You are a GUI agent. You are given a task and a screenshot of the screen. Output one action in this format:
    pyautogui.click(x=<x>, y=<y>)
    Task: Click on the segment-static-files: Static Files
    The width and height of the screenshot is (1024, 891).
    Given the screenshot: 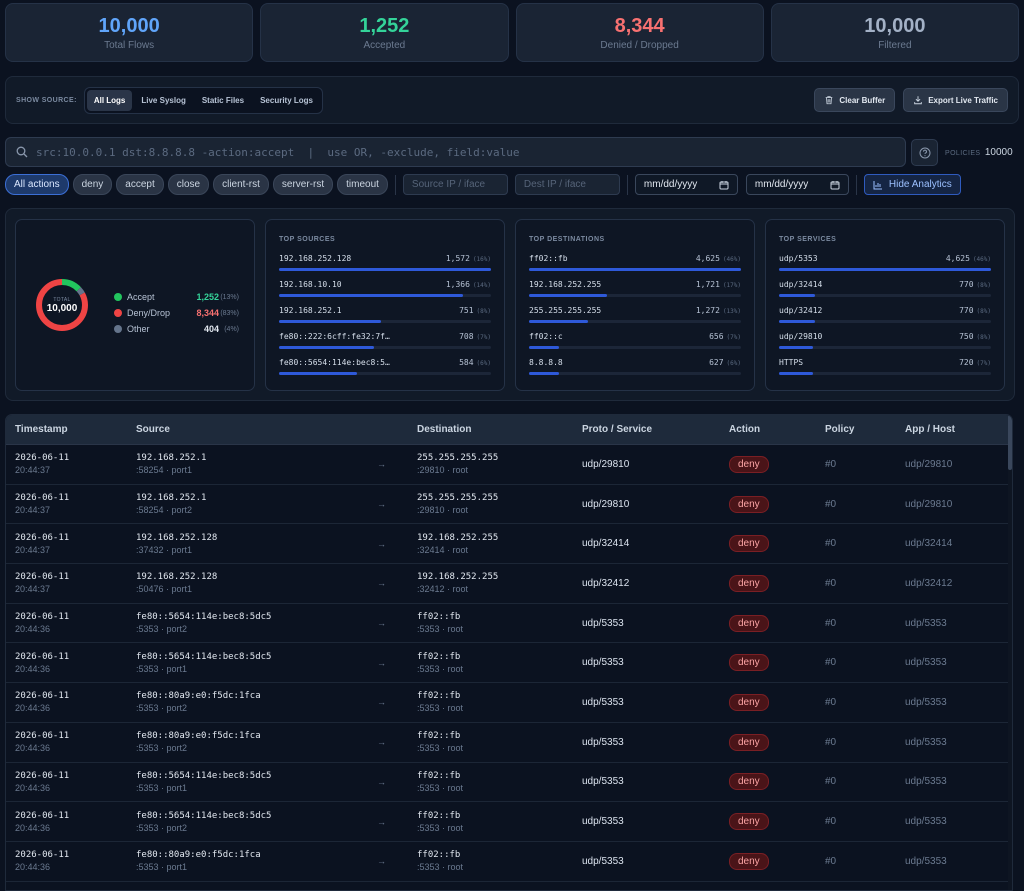 What is the action you would take?
    pyautogui.click(x=223, y=100)
    